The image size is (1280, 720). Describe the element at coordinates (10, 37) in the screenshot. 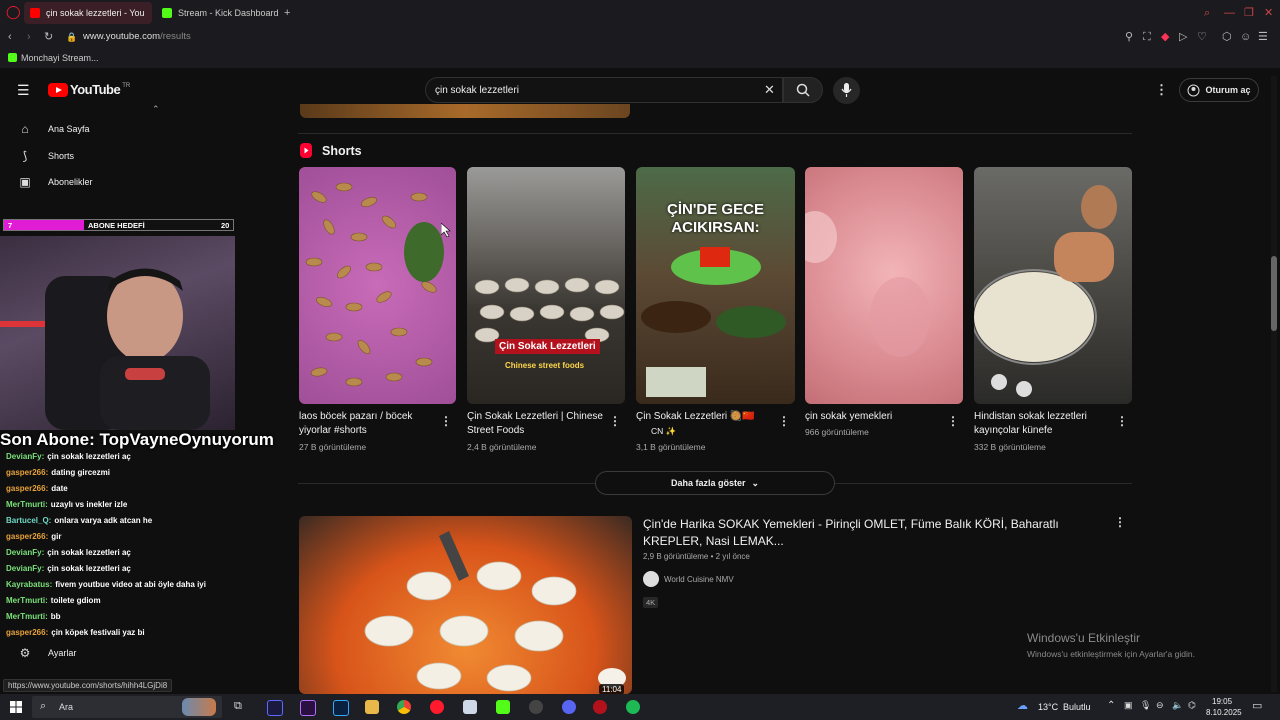

I see `back-icon: ‹` at that location.